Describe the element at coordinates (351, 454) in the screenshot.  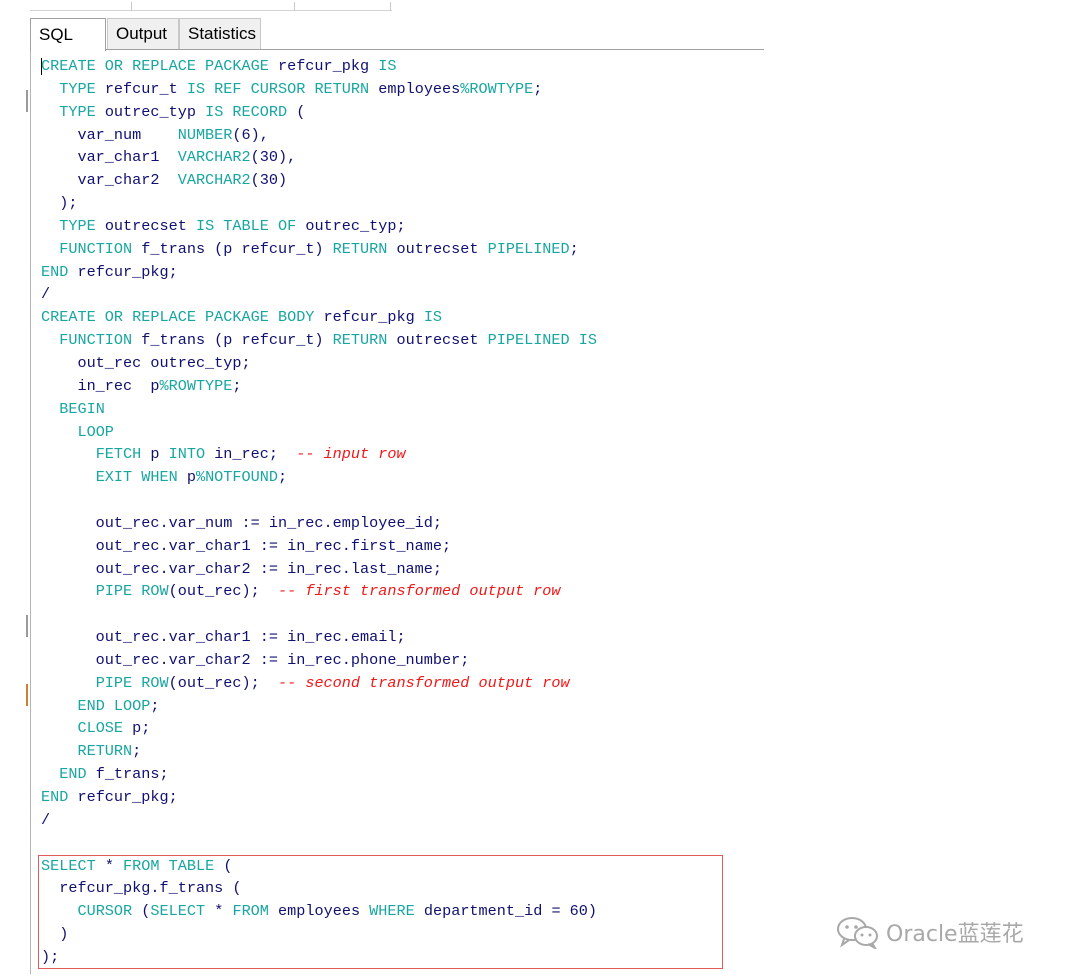
I see `sql-comment: -- input row` at that location.